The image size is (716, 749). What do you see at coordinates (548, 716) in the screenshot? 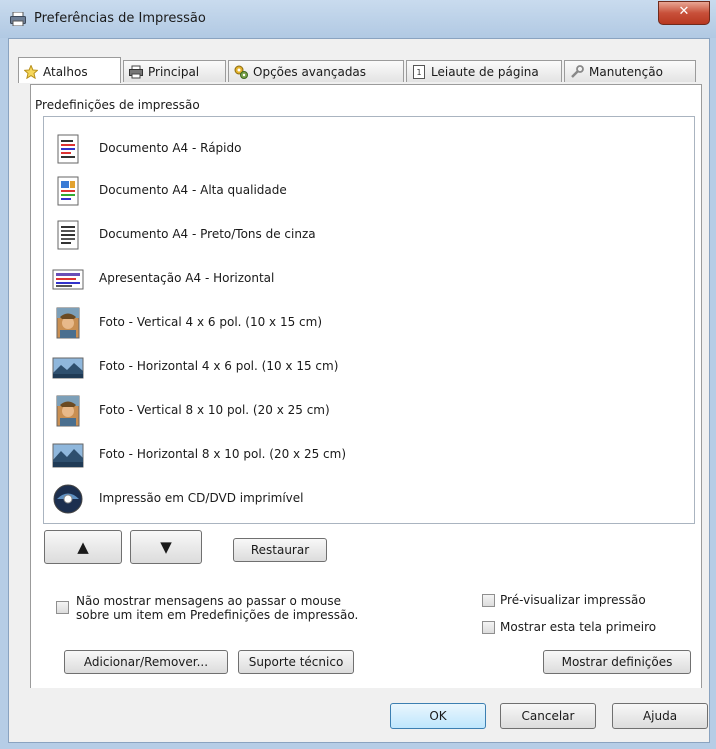
I see `cancel-button: Cancelar` at bounding box center [548, 716].